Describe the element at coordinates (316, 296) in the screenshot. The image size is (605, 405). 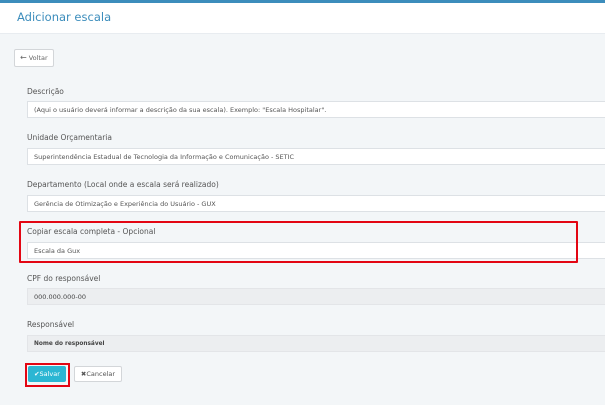
I see `cpf-field: 000.000.000-00` at that location.